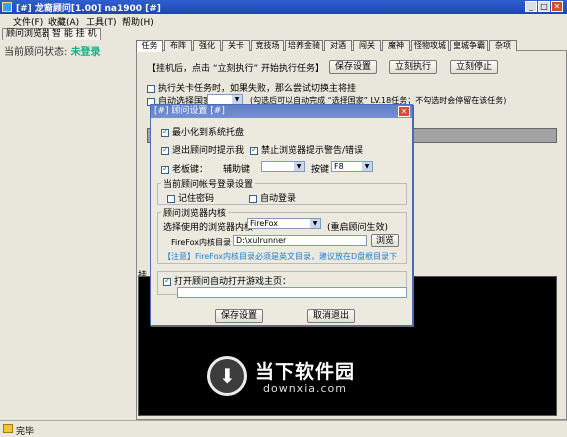  I want to click on browser-group-title: 顾问浏览器内核, so click(195, 212).